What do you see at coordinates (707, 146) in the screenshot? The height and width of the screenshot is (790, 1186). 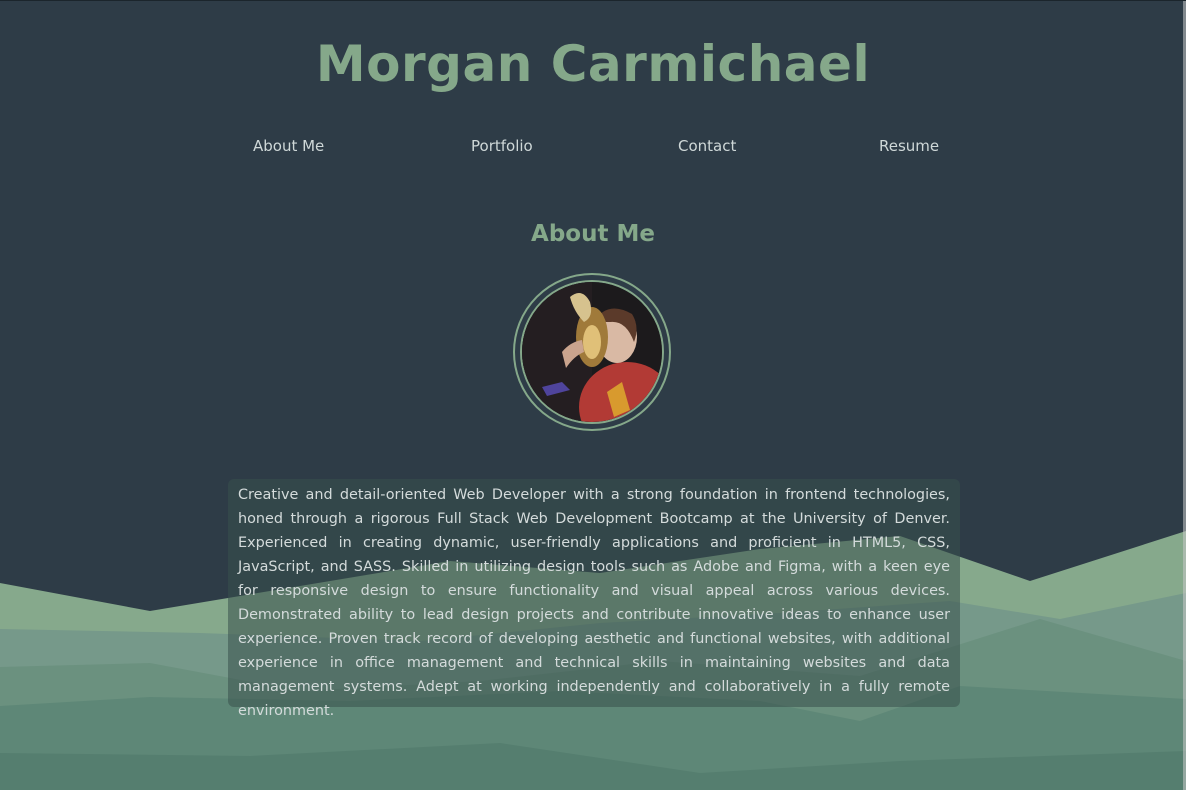 I see `nav-contact: Contact` at bounding box center [707, 146].